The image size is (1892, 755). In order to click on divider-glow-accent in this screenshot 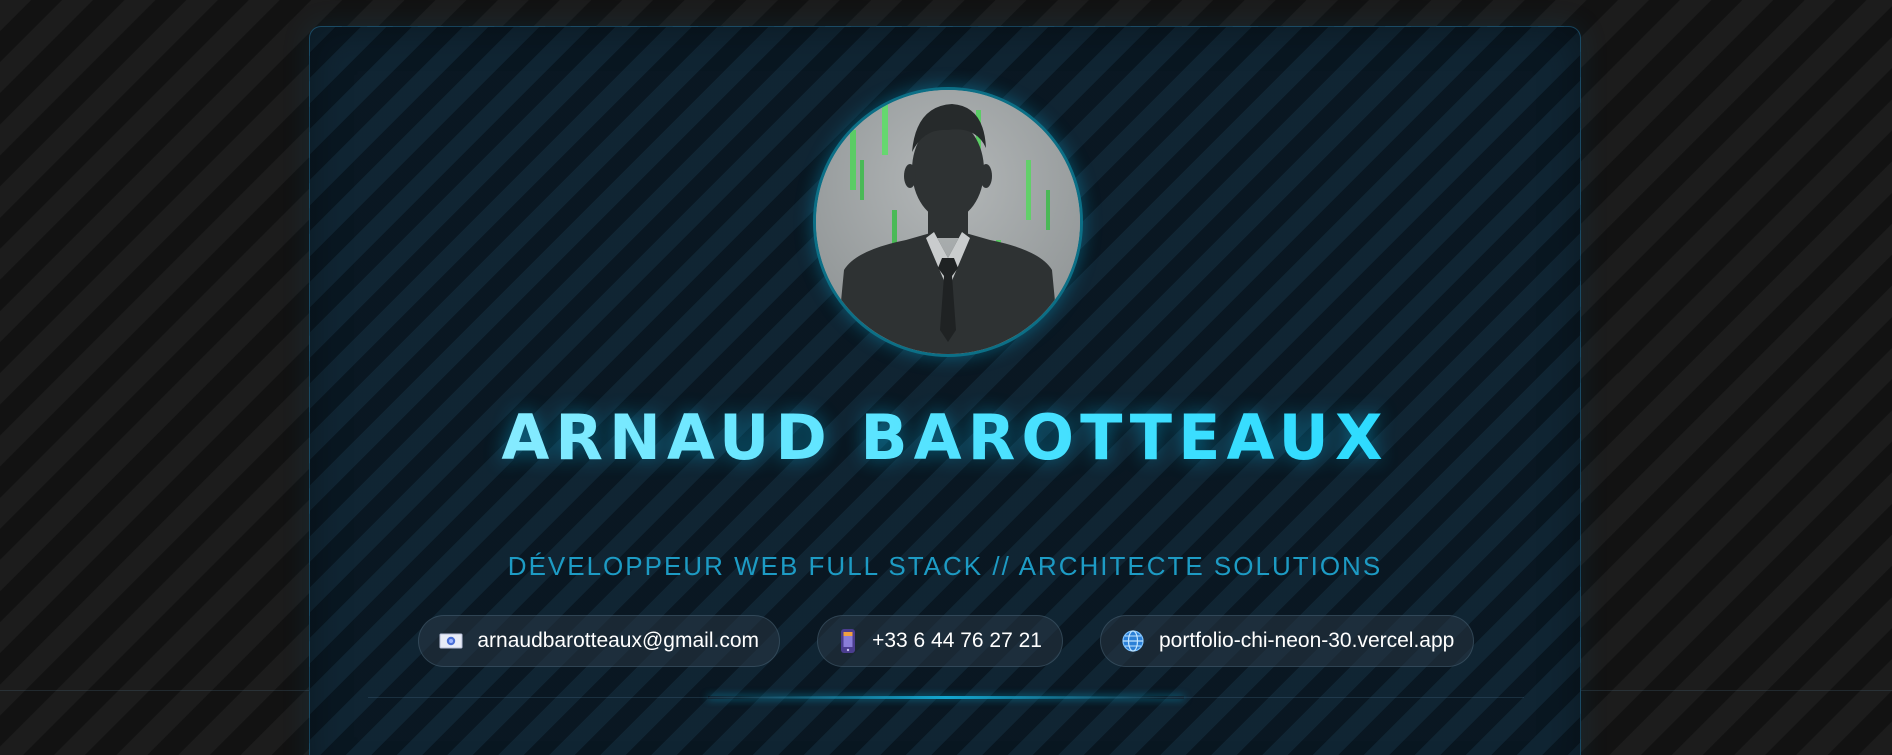, I will do `click(946, 697)`.